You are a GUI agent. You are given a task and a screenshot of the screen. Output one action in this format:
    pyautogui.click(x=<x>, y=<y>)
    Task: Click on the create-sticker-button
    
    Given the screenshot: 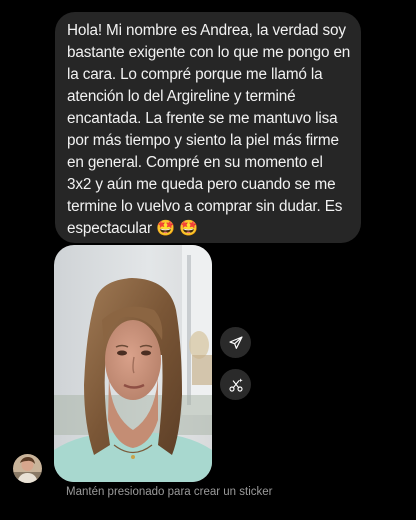 What is the action you would take?
    pyautogui.click(x=235, y=384)
    